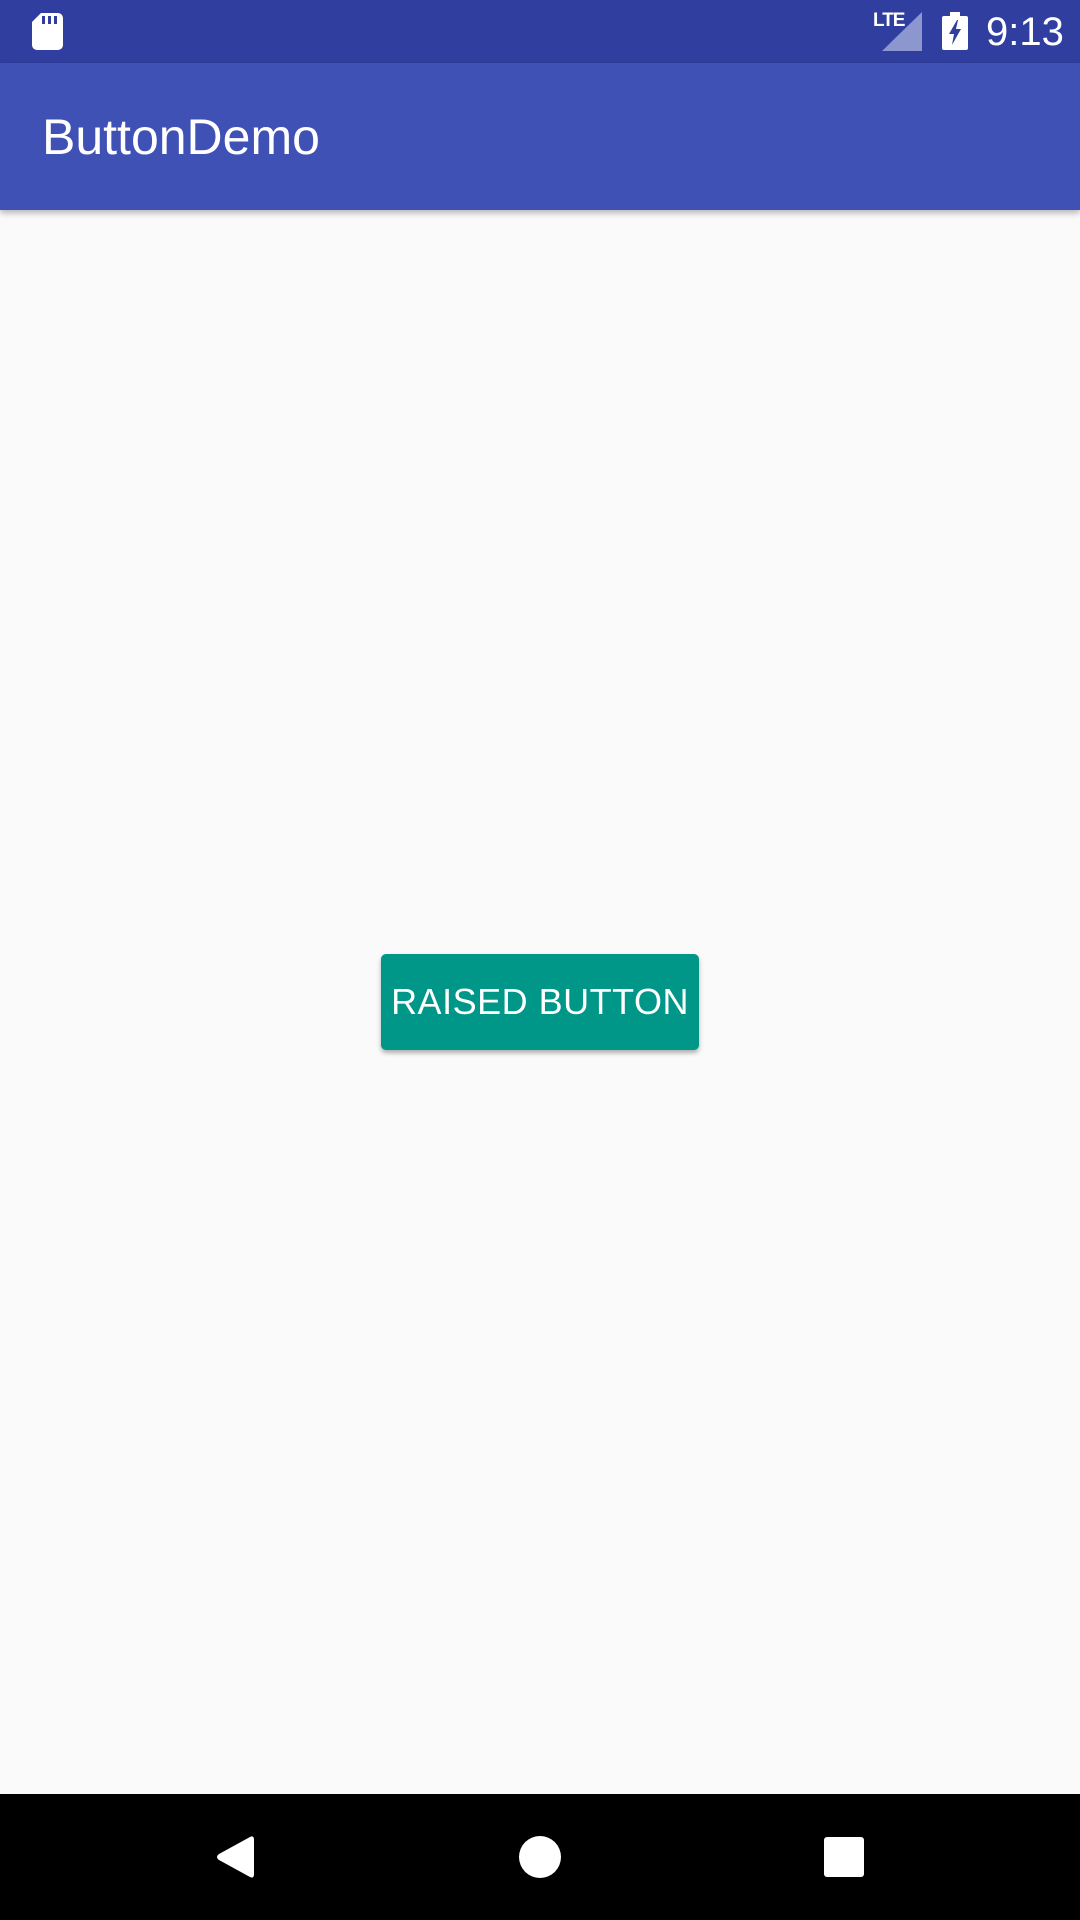 This screenshot has width=1080, height=1920. I want to click on status-bar: LTE 9:13, so click(540, 31).